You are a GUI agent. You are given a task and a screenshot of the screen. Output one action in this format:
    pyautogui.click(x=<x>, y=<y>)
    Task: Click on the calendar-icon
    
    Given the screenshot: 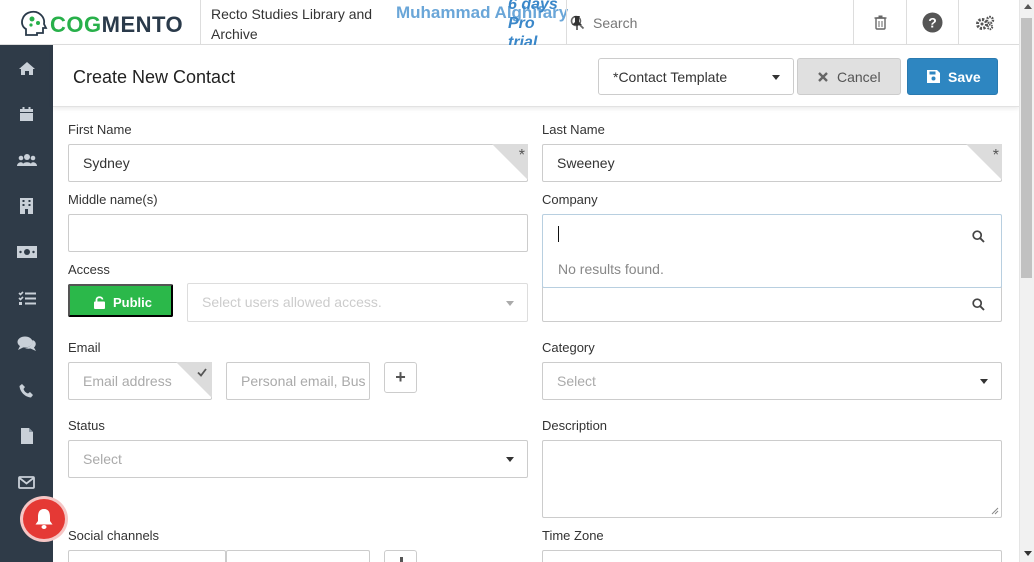 What is the action you would take?
    pyautogui.click(x=26, y=114)
    